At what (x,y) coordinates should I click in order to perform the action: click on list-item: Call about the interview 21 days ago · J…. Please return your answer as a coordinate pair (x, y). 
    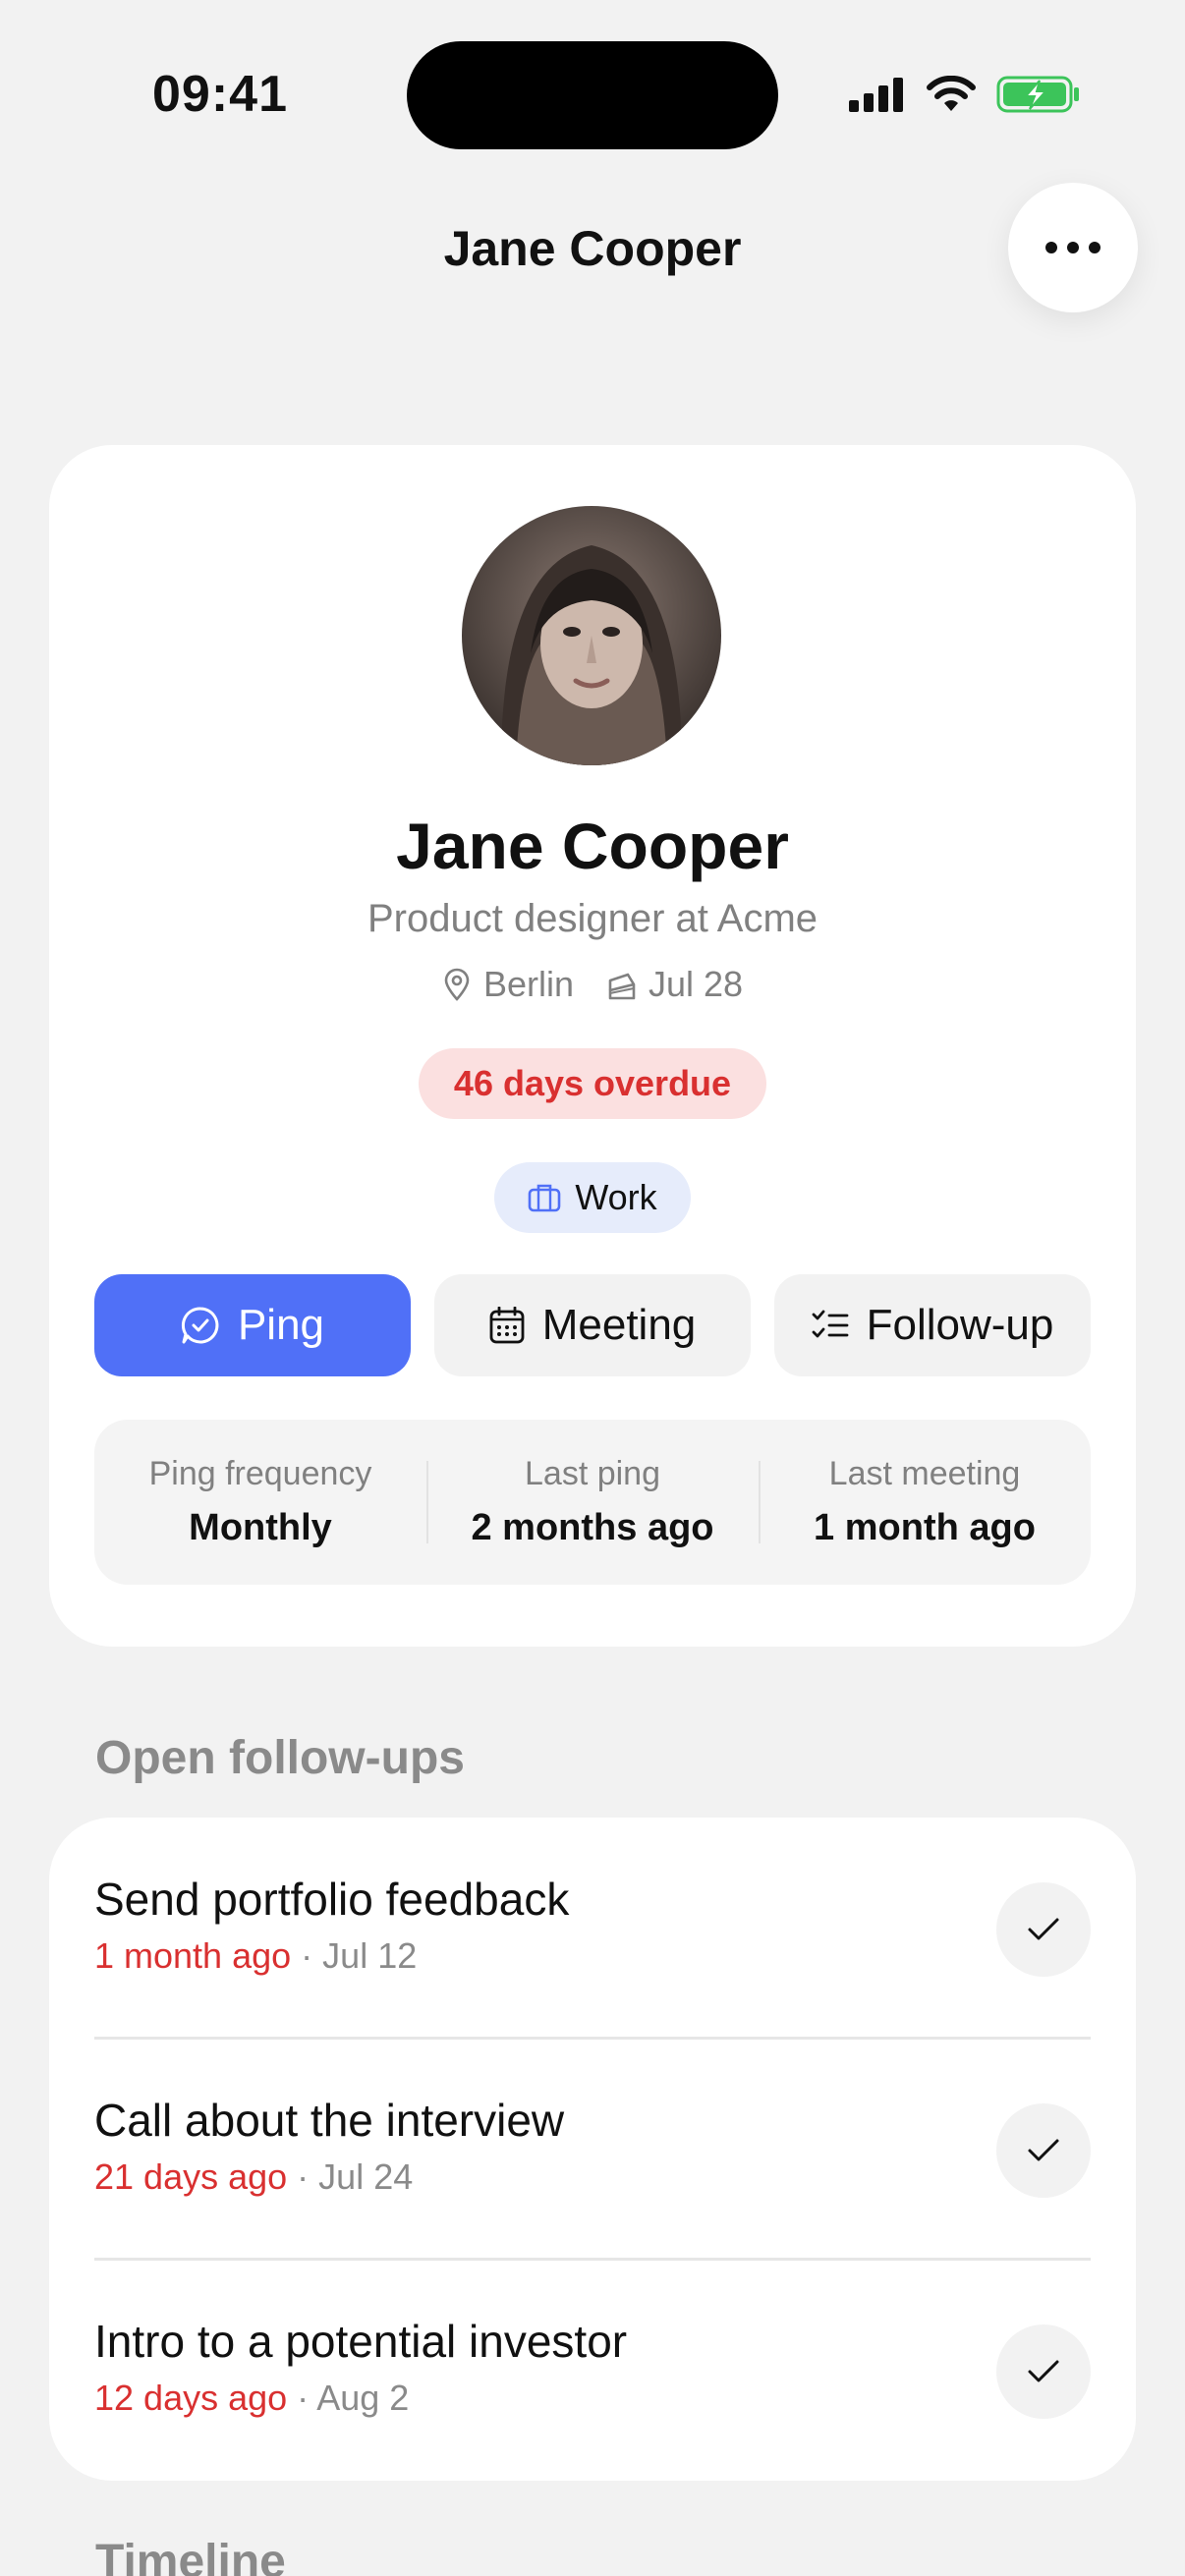
    Looking at the image, I should click on (592, 2149).